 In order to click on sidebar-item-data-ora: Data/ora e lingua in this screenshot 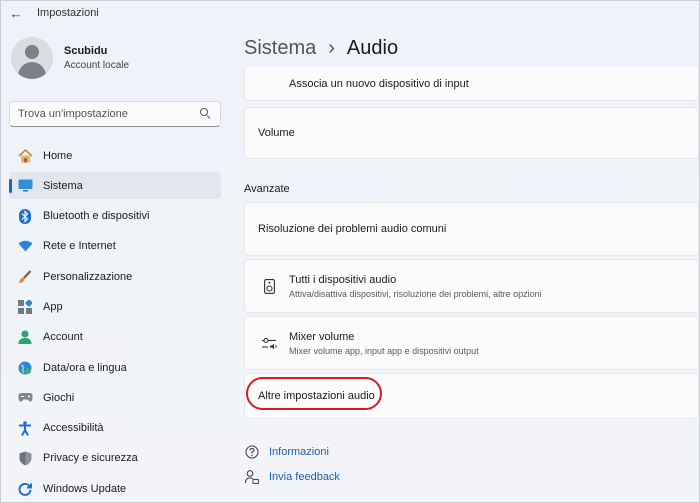, I will do `click(115, 367)`.